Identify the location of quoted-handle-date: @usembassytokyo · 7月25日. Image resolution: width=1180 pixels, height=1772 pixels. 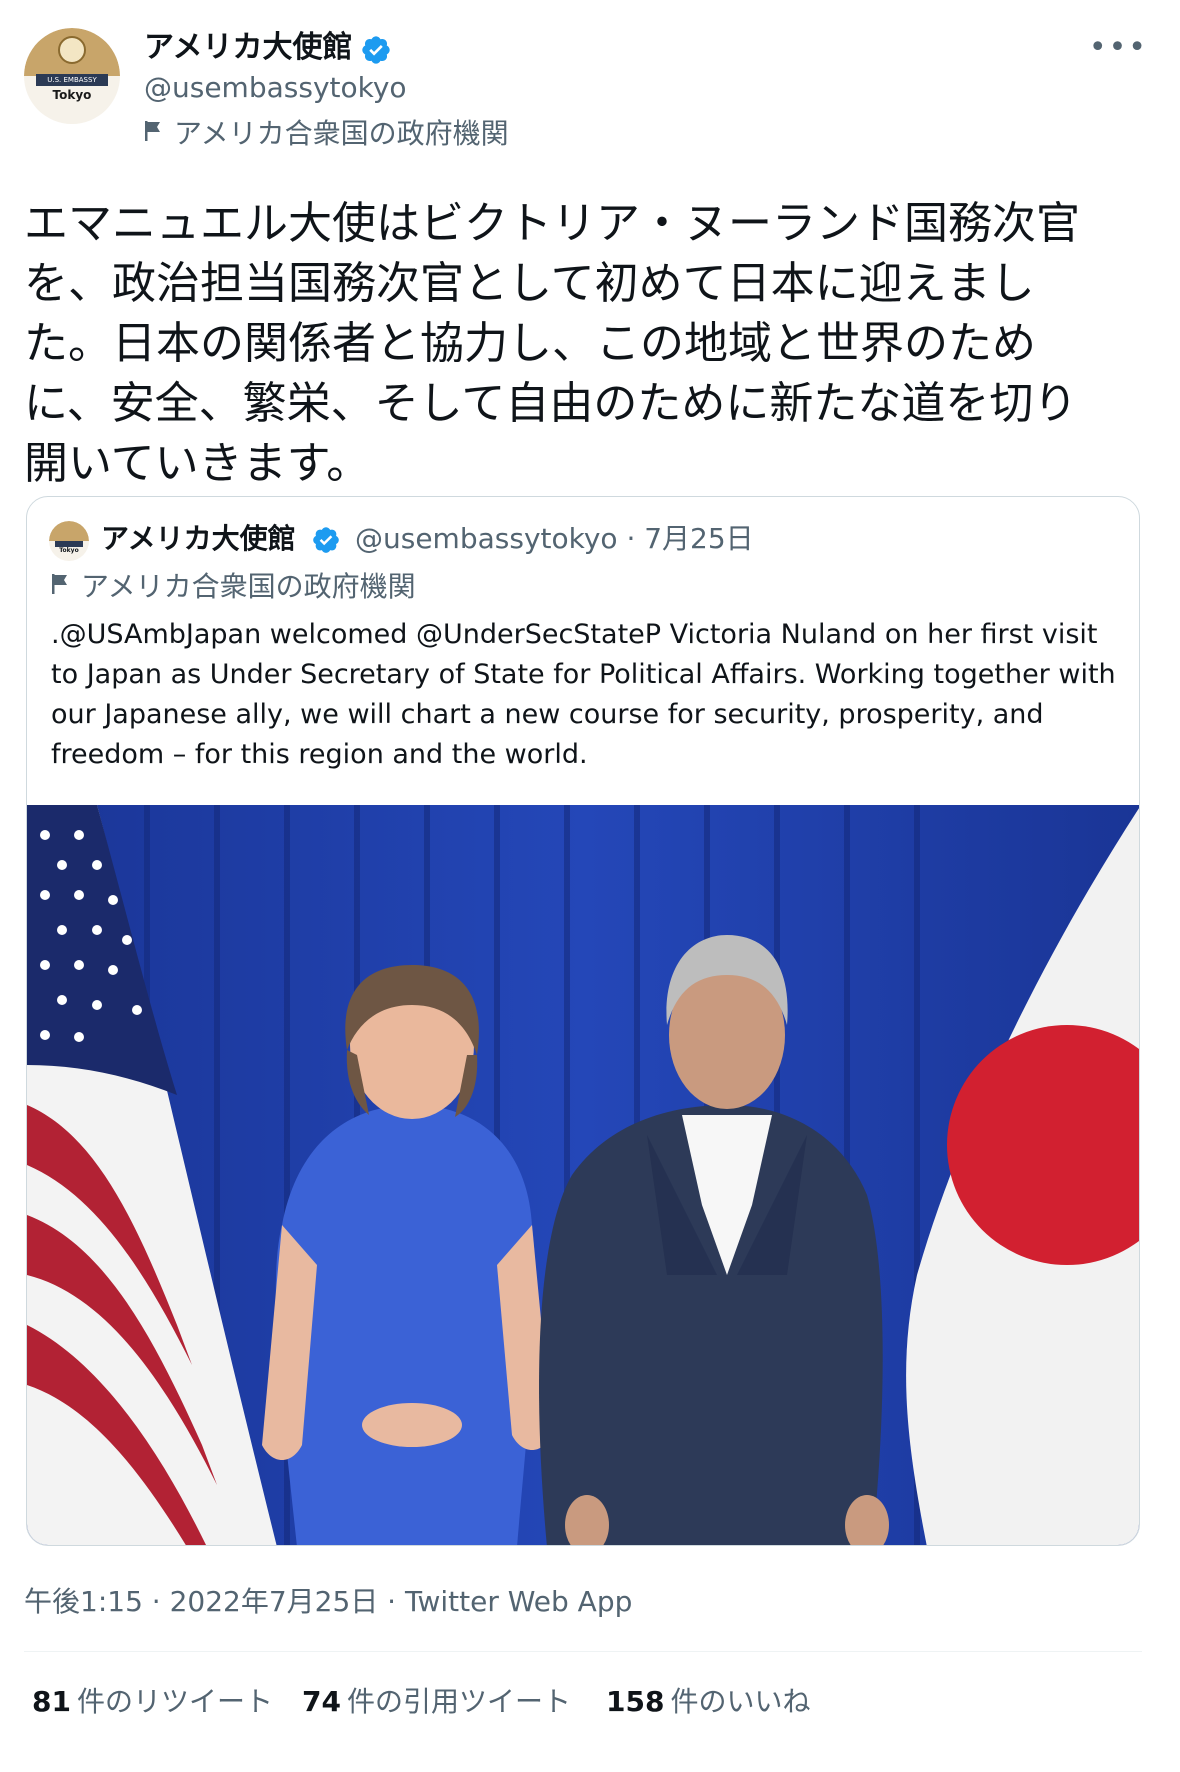
(554, 539).